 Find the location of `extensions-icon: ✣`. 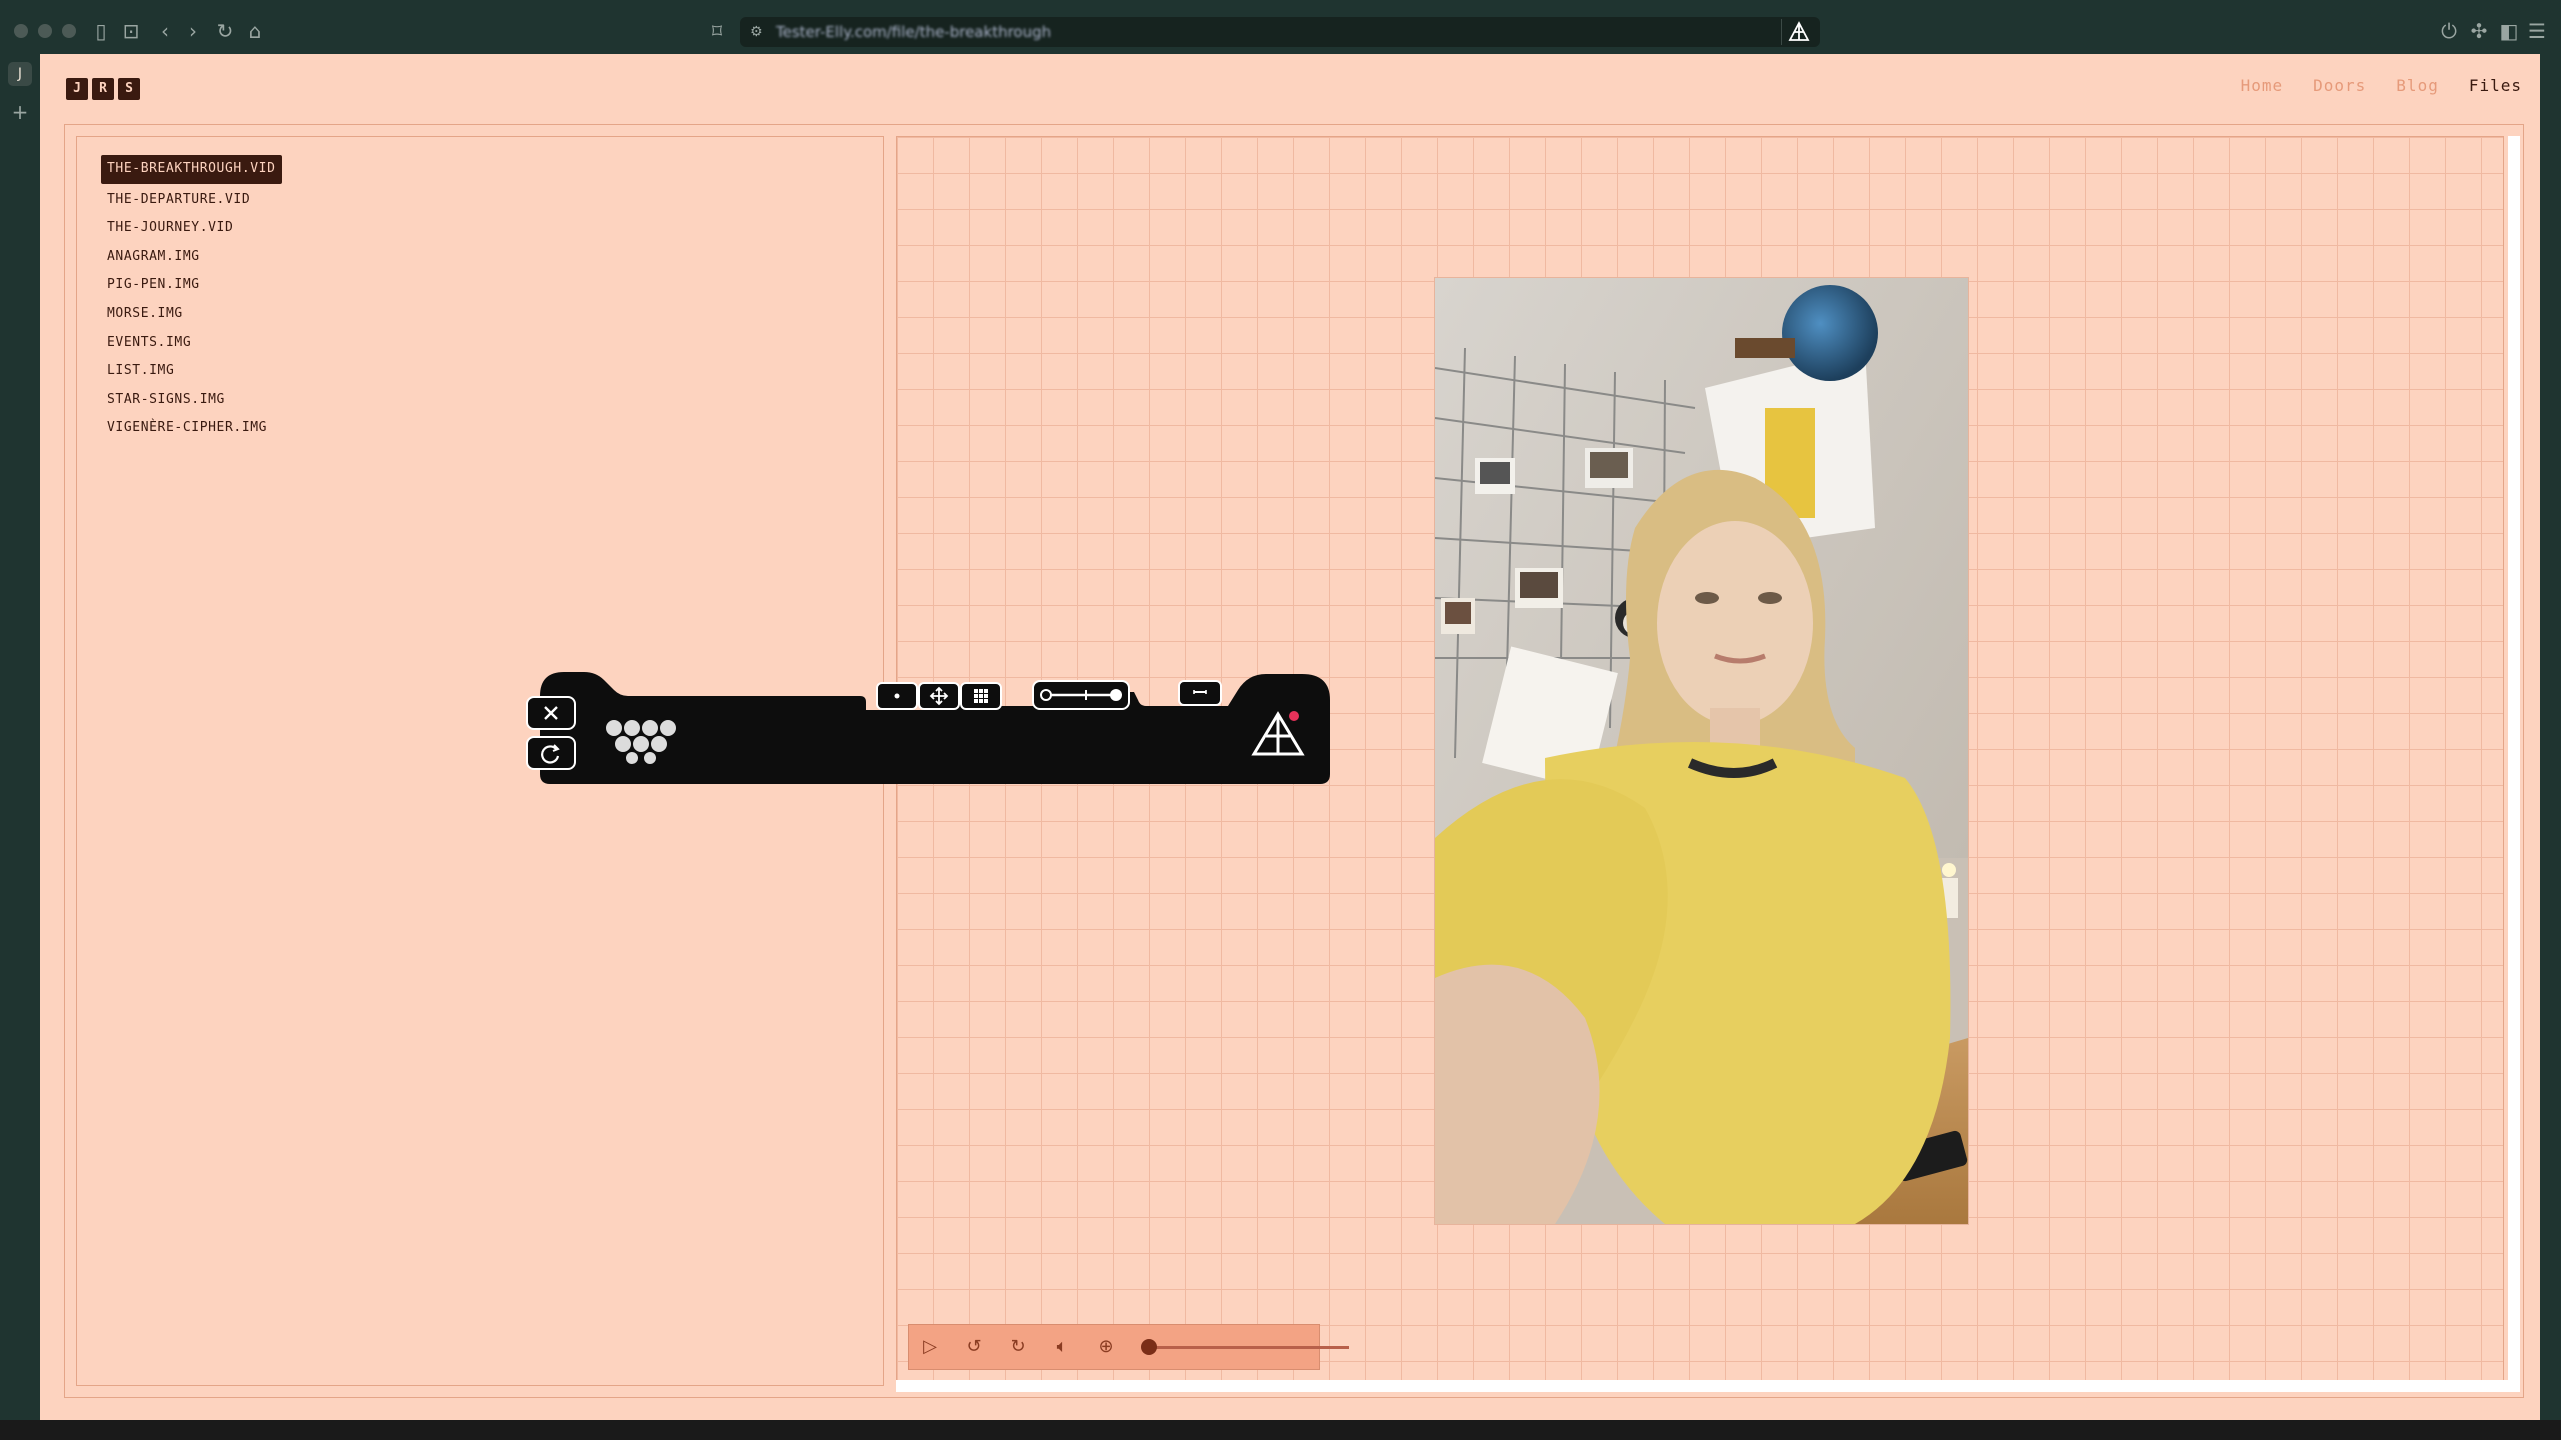

extensions-icon: ✣ is located at coordinates (2479, 31).